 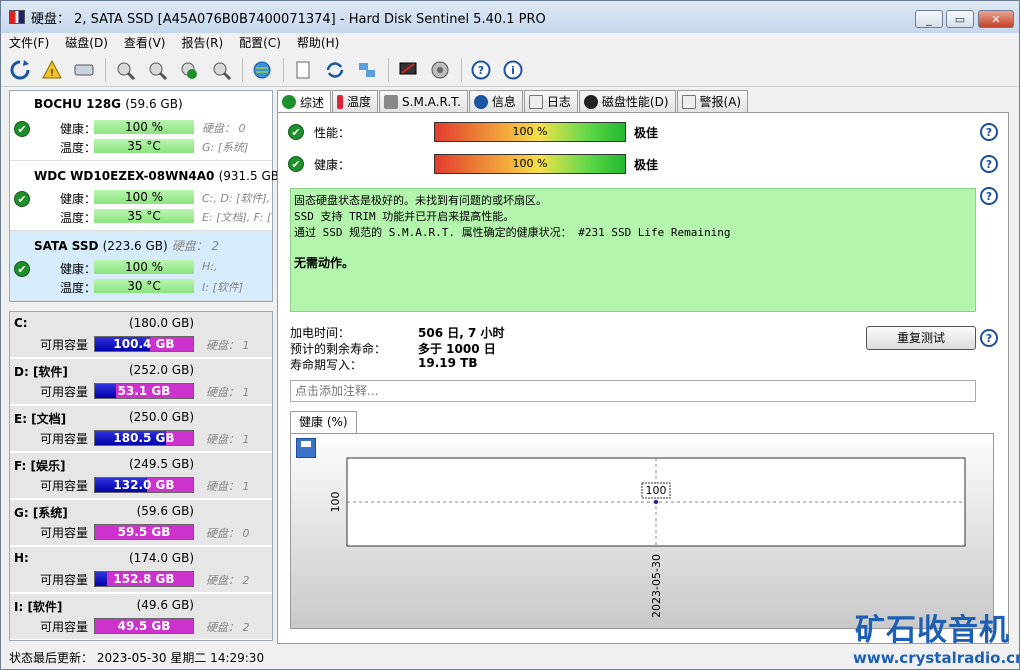 What do you see at coordinates (513, 70) in the screenshot?
I see `info-icon: i` at bounding box center [513, 70].